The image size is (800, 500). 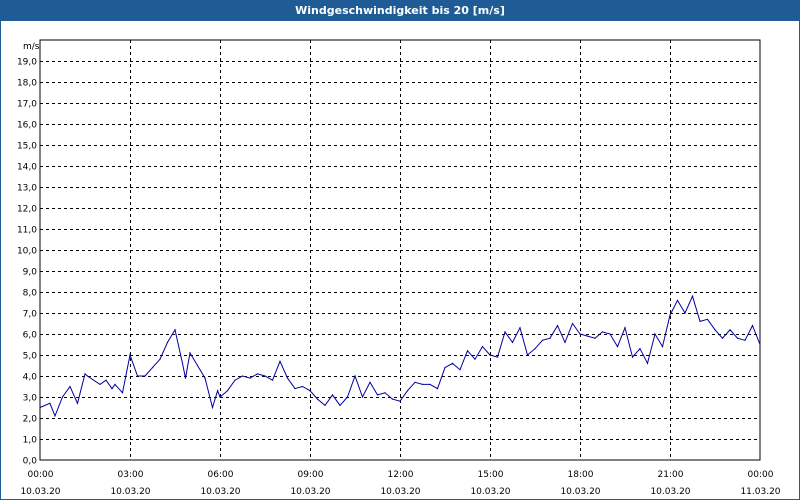 I want to click on y-tick-label: 2,0, so click(x=30, y=420).